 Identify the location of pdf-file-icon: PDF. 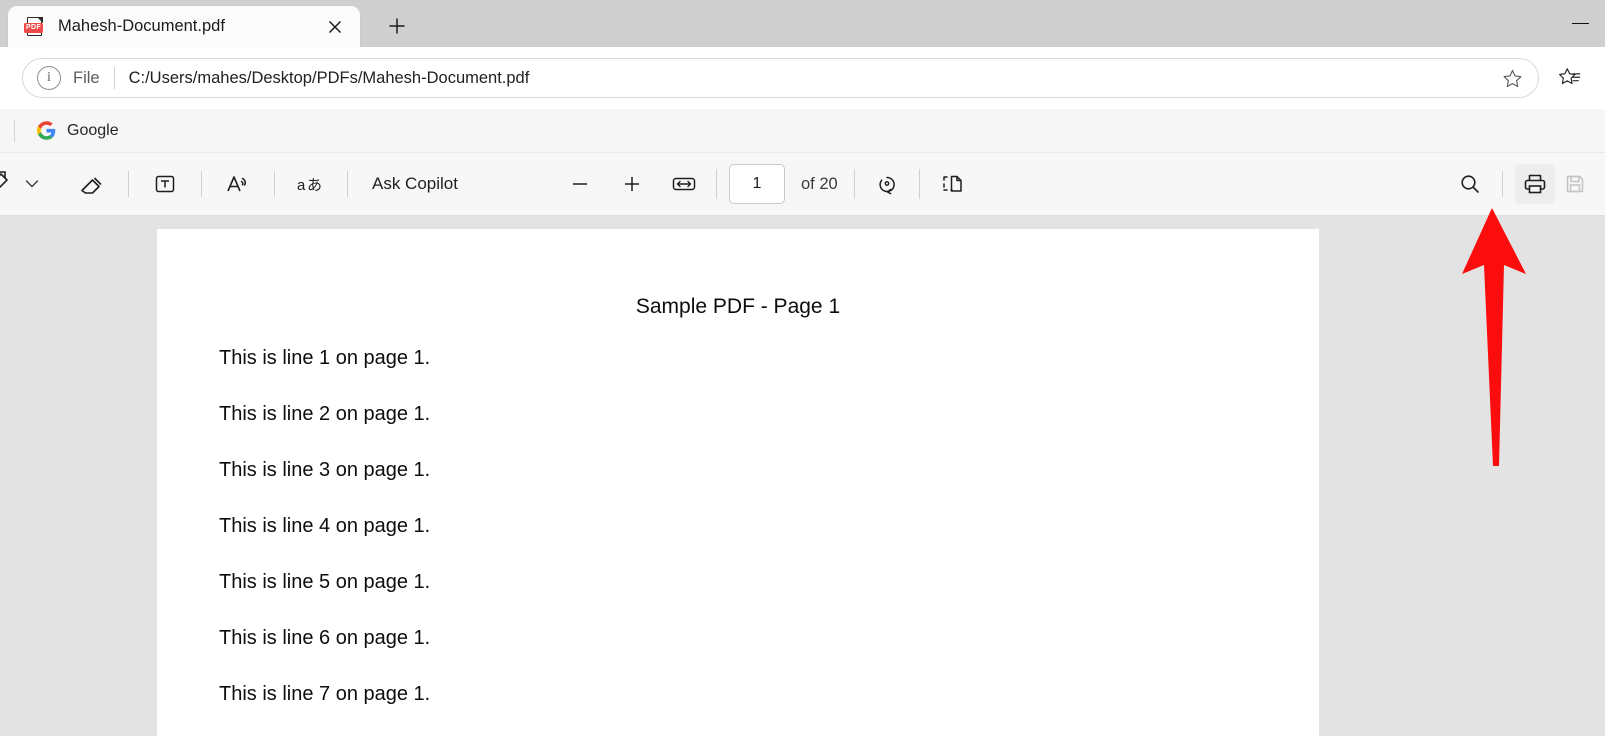
(35, 27).